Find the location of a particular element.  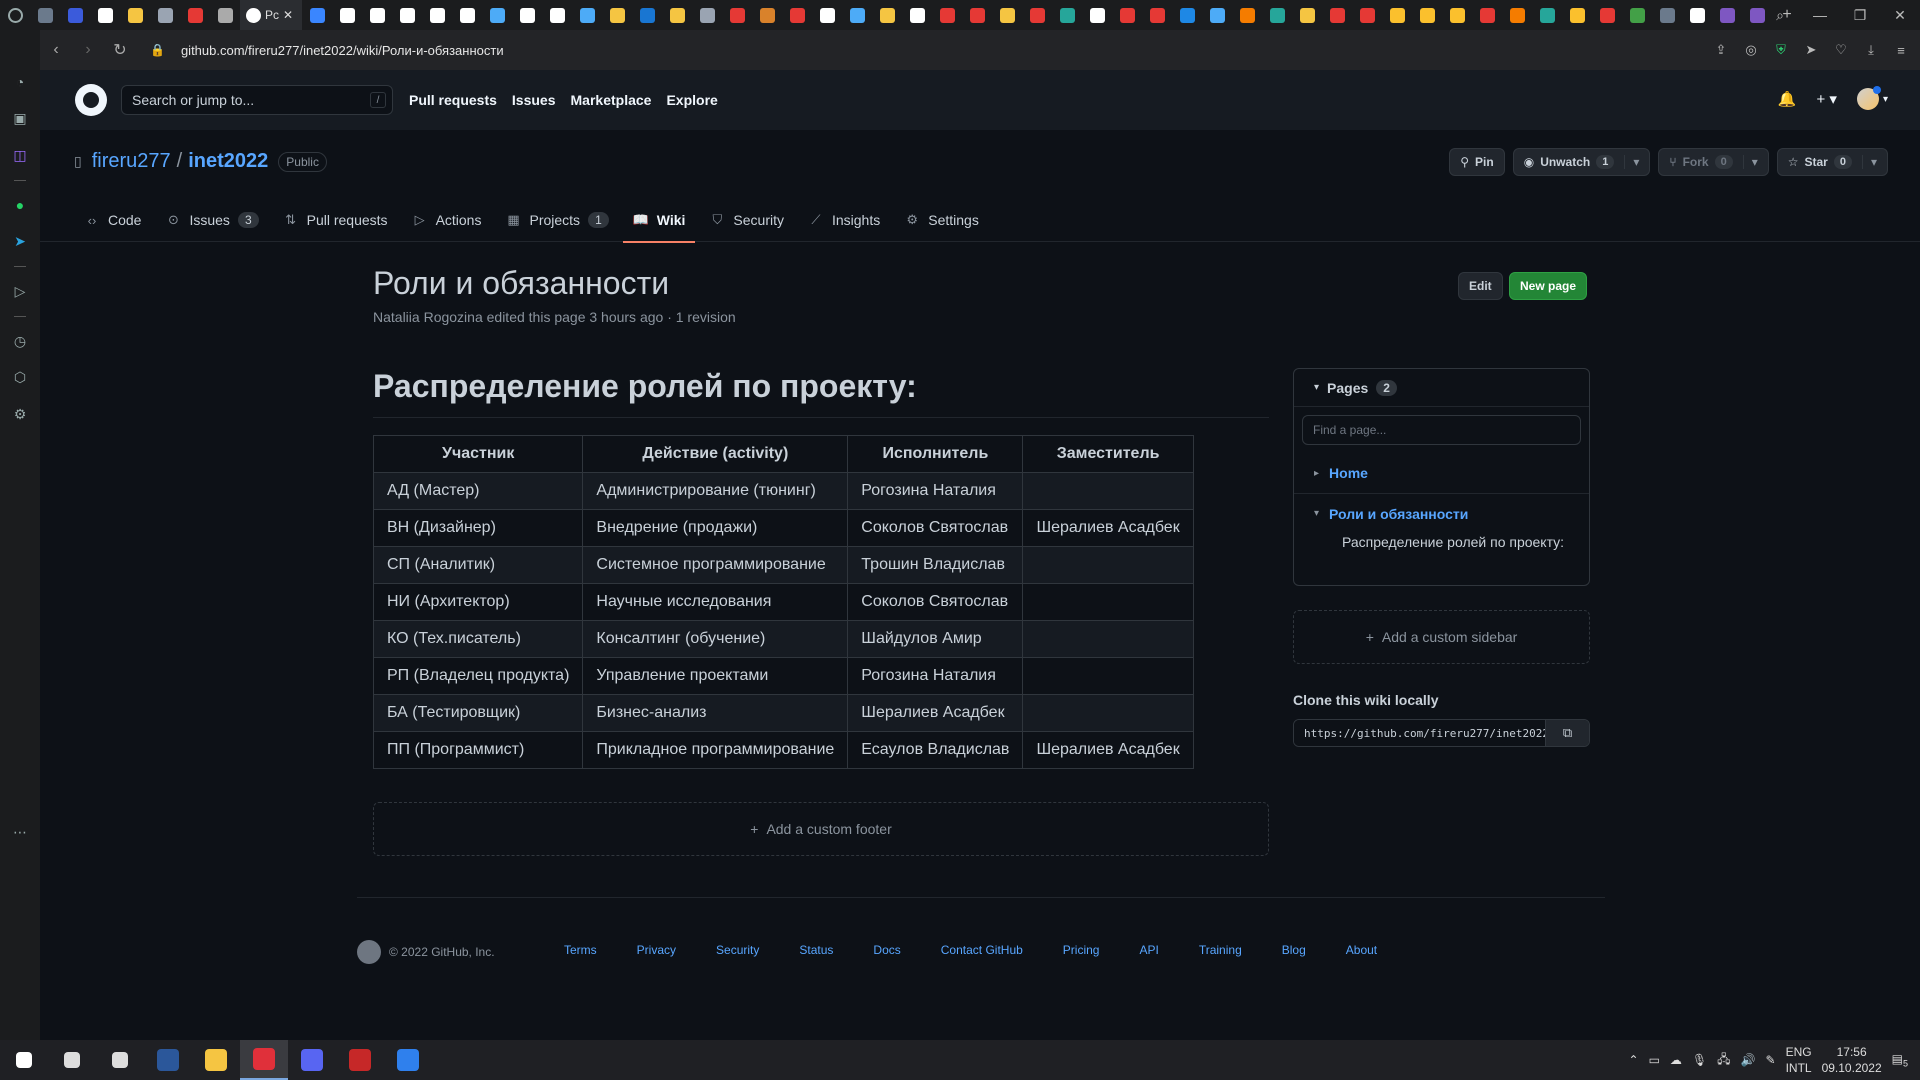

star-button: ☆ Star 0 ▾ is located at coordinates (1832, 162).